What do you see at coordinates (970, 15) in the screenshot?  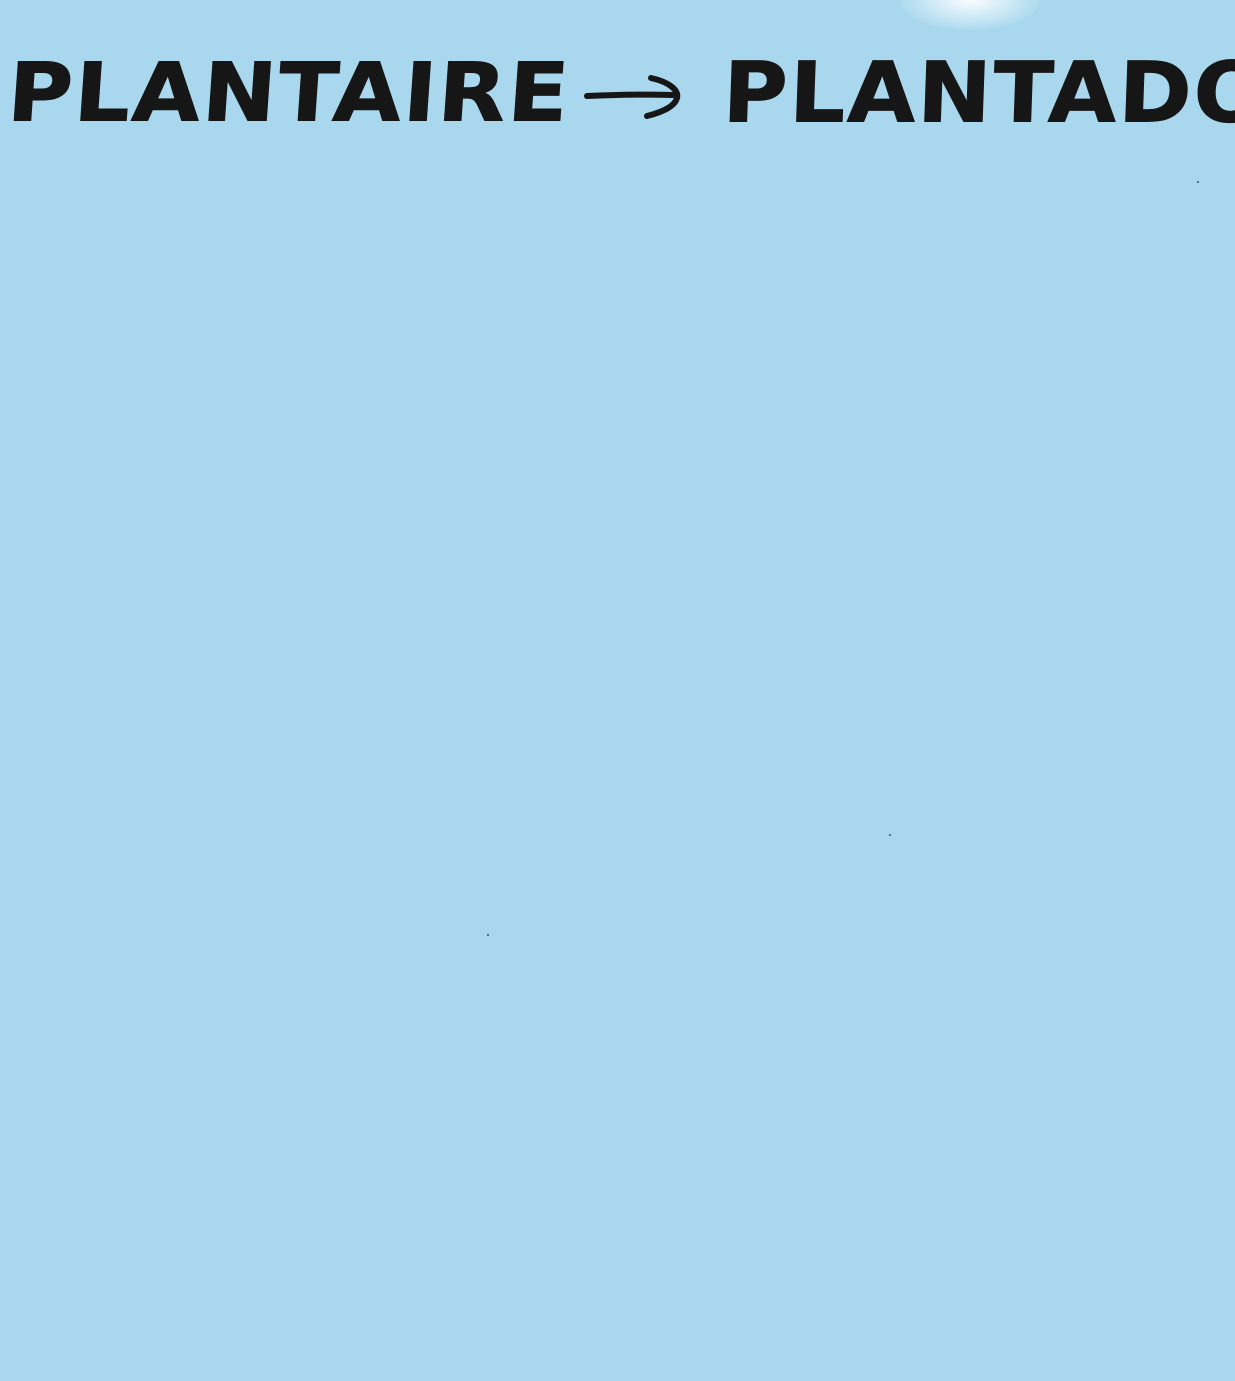 I see `light-glare` at bounding box center [970, 15].